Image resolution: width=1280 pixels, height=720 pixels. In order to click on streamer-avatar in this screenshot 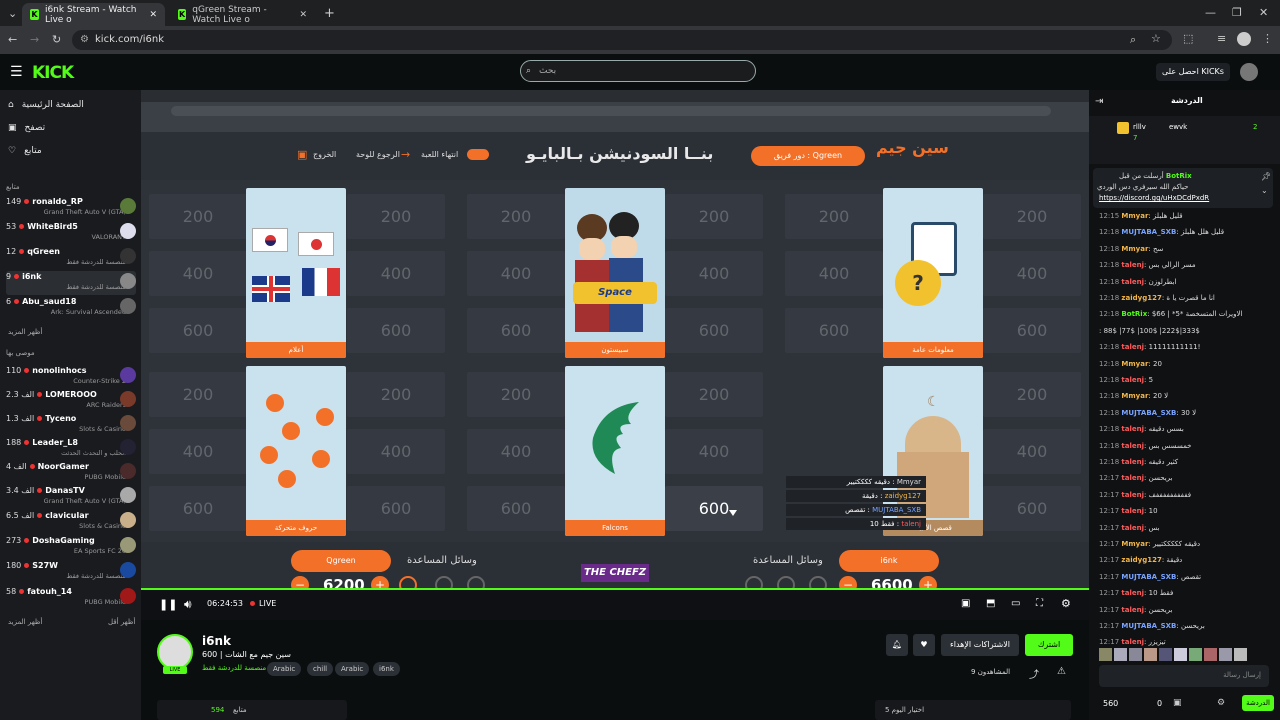, I will do `click(175, 652)`.